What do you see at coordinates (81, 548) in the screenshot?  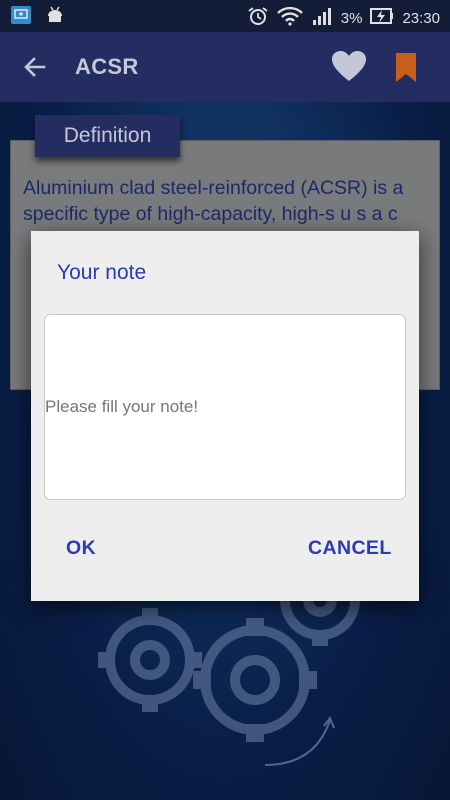 I see `ok-button: OK` at bounding box center [81, 548].